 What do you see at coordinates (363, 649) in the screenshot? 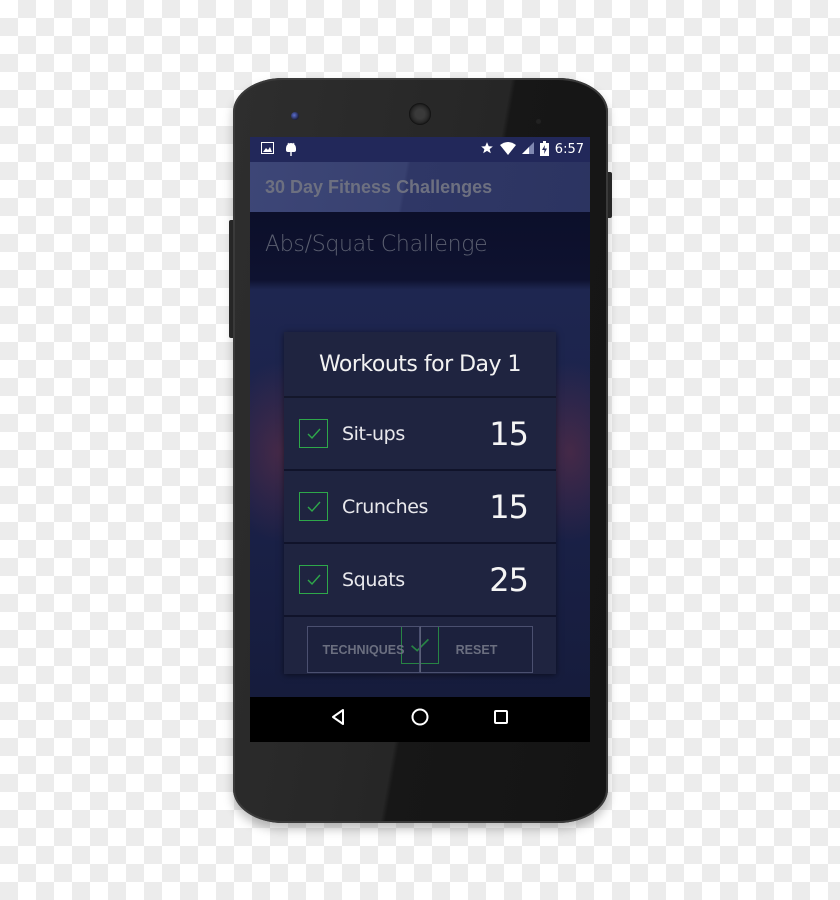
I see `techniques-button: TECHNIQUES` at bounding box center [363, 649].